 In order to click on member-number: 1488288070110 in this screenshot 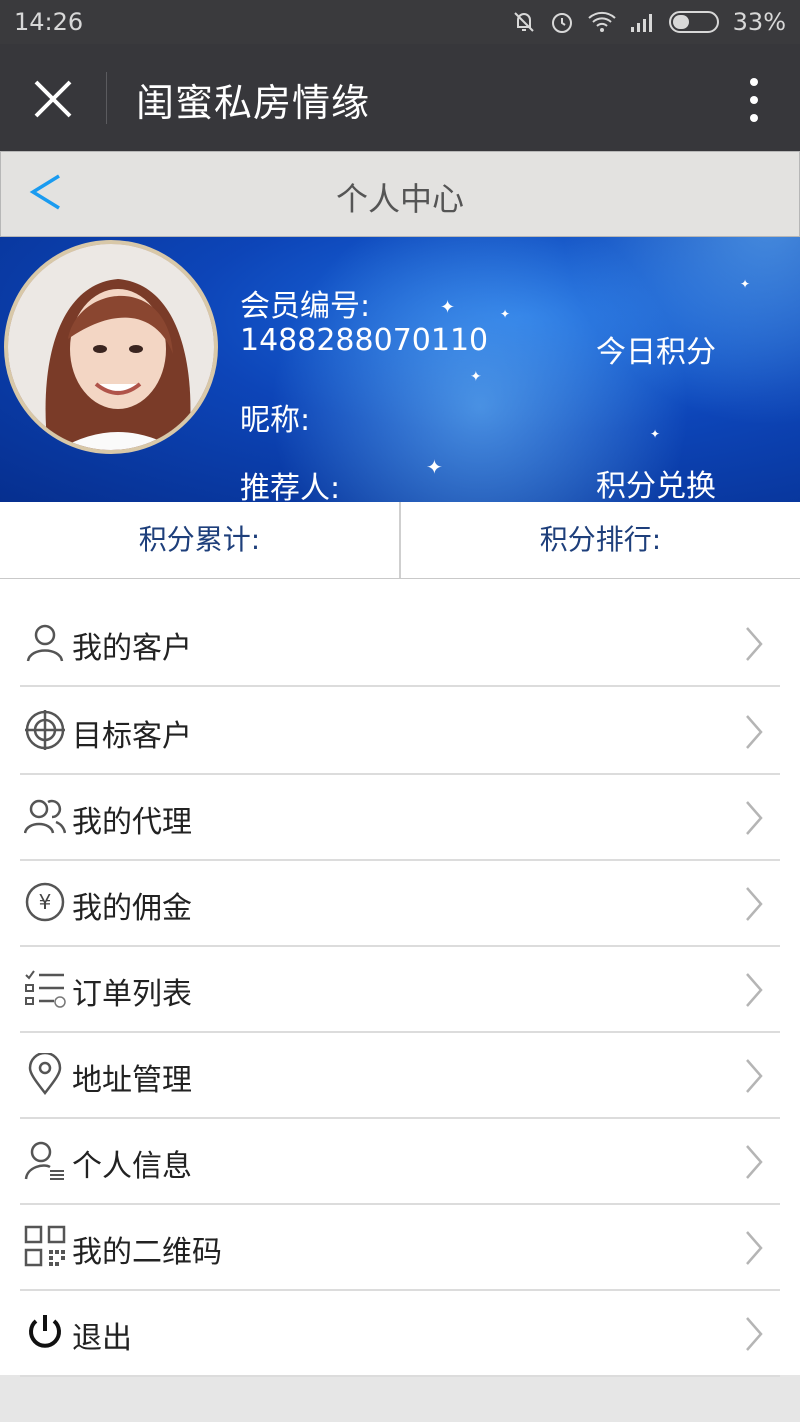, I will do `click(364, 340)`.